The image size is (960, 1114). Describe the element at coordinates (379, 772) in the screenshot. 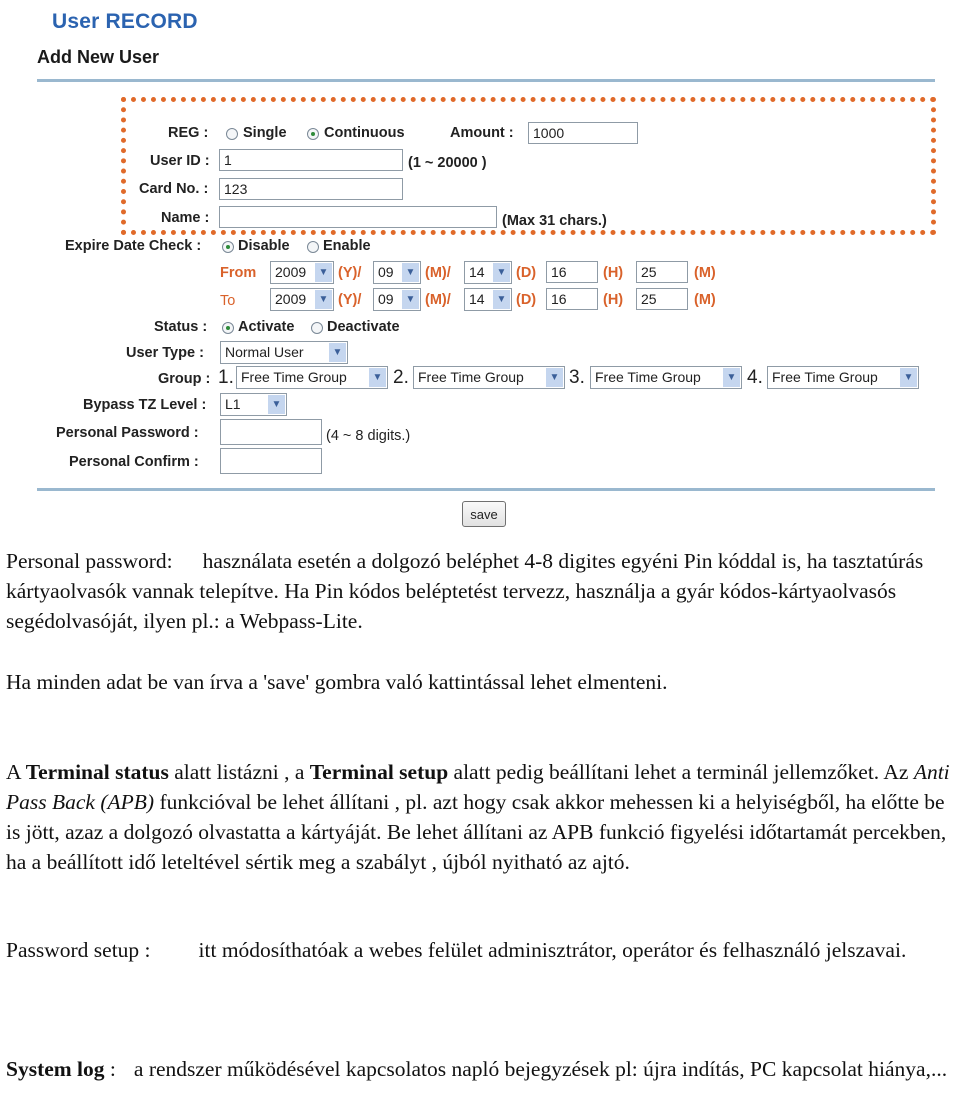

I see `term-terminal-setup: Terminal setup` at that location.